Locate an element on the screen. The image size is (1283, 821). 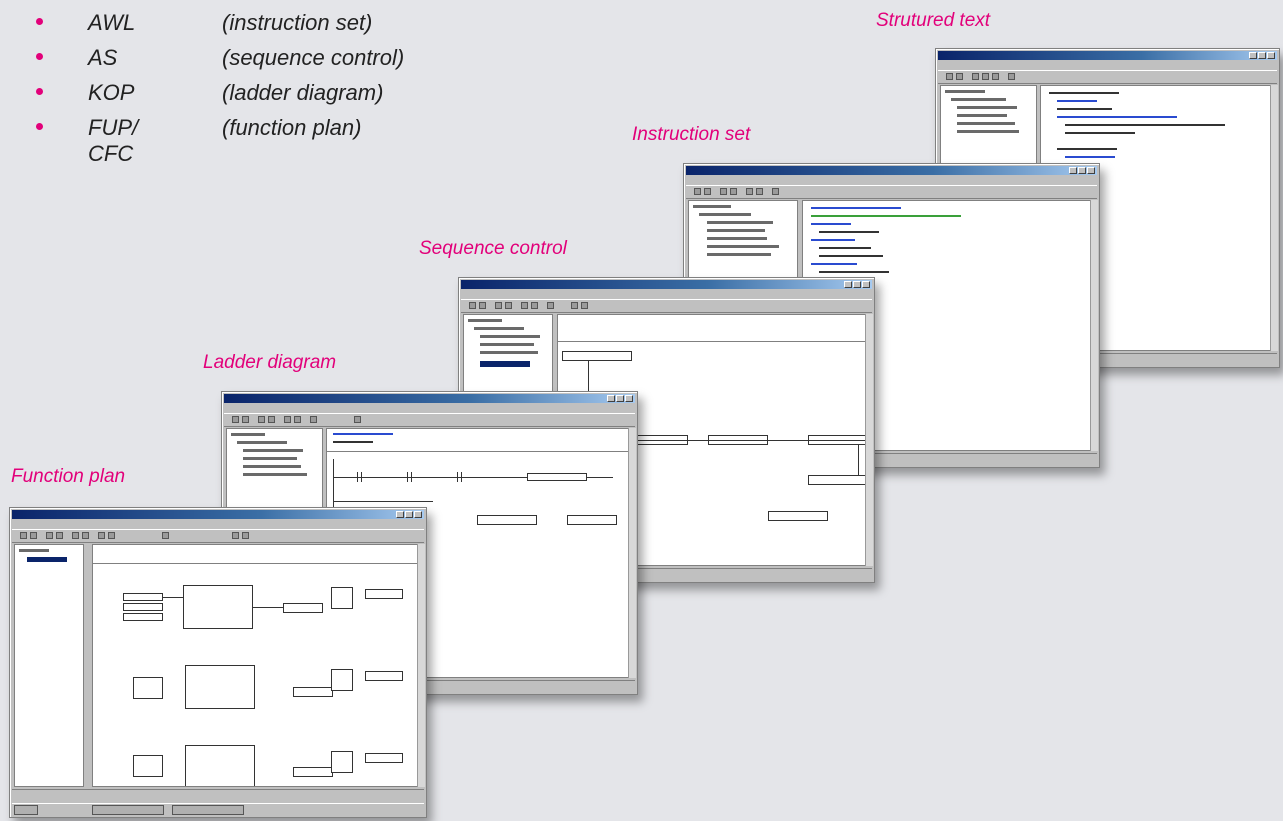
taskbar is located at coordinates (218, 809).